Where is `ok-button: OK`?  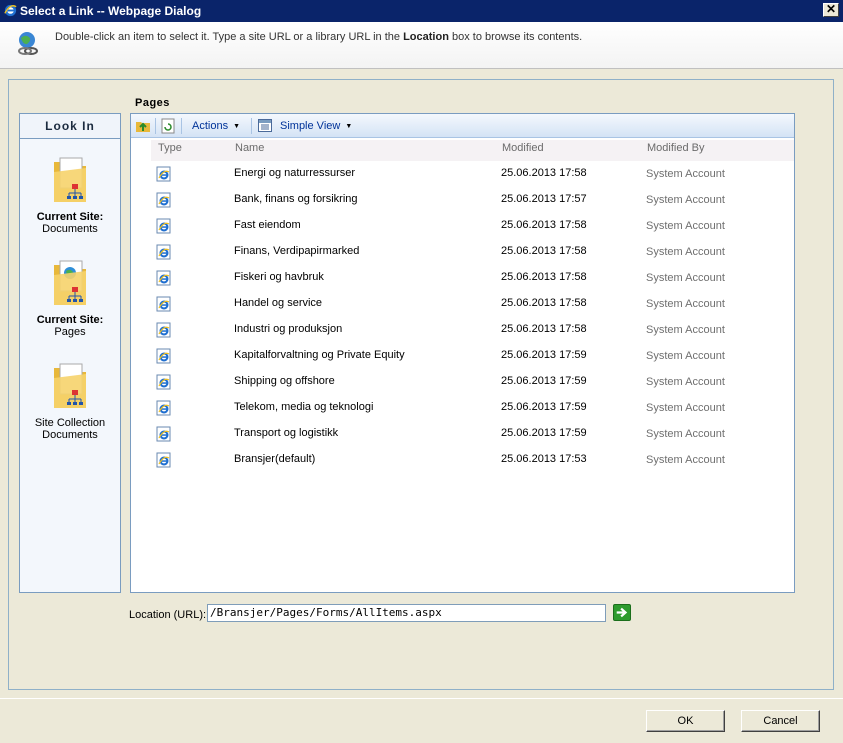 ok-button: OK is located at coordinates (685, 721).